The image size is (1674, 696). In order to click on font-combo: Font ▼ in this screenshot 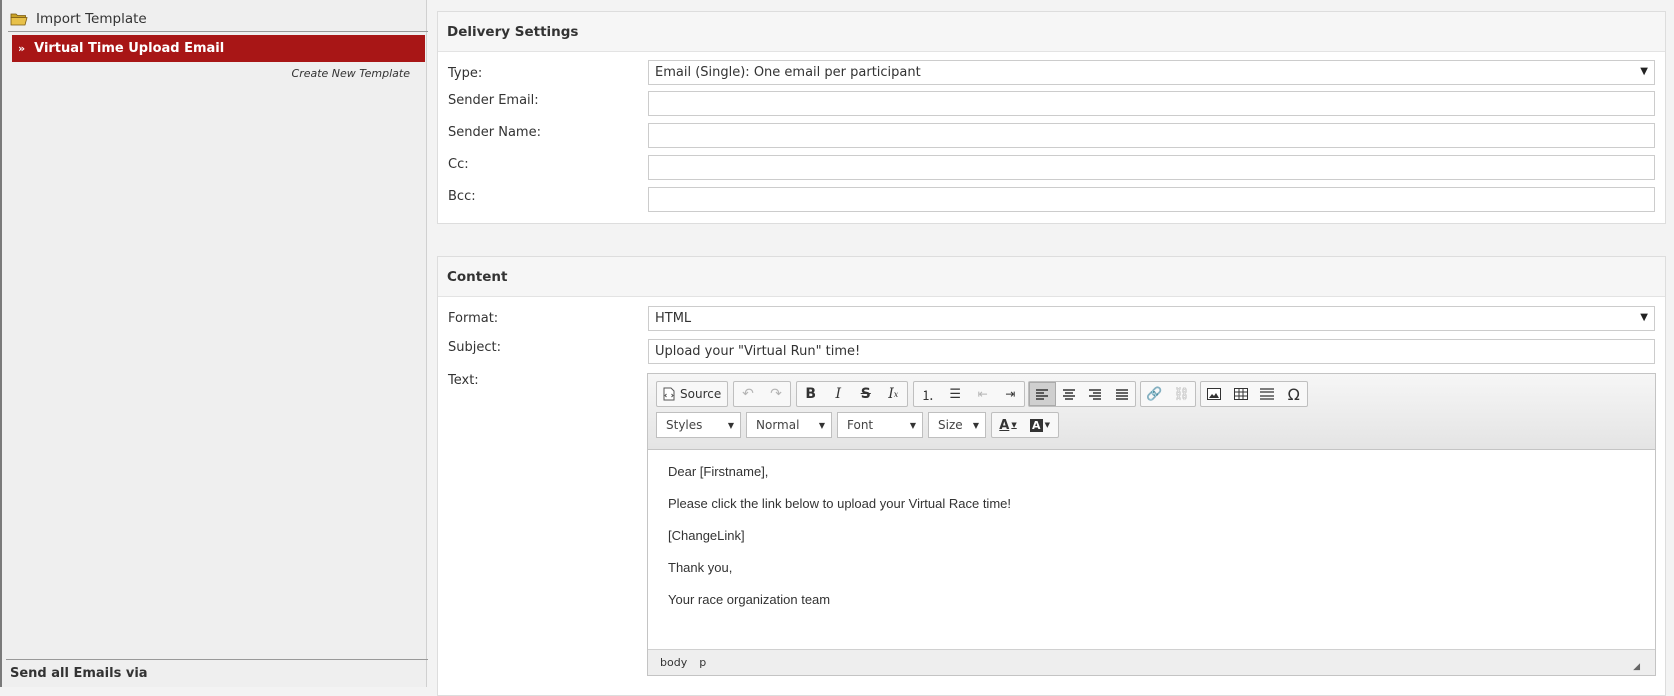, I will do `click(880, 425)`.